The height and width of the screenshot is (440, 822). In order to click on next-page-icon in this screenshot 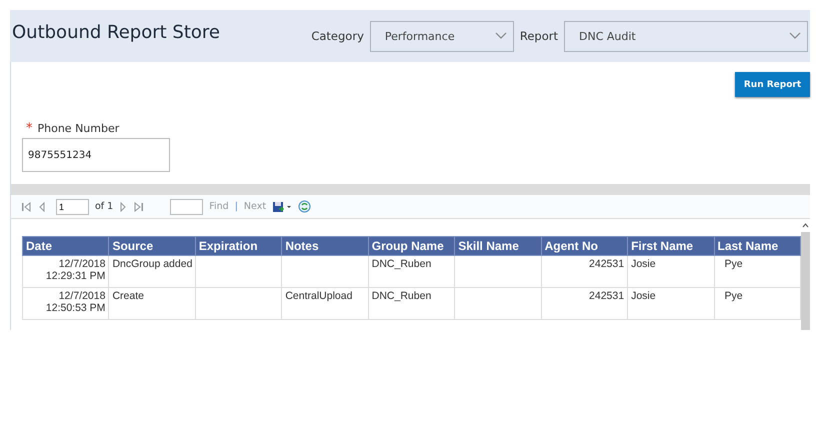, I will do `click(123, 207)`.